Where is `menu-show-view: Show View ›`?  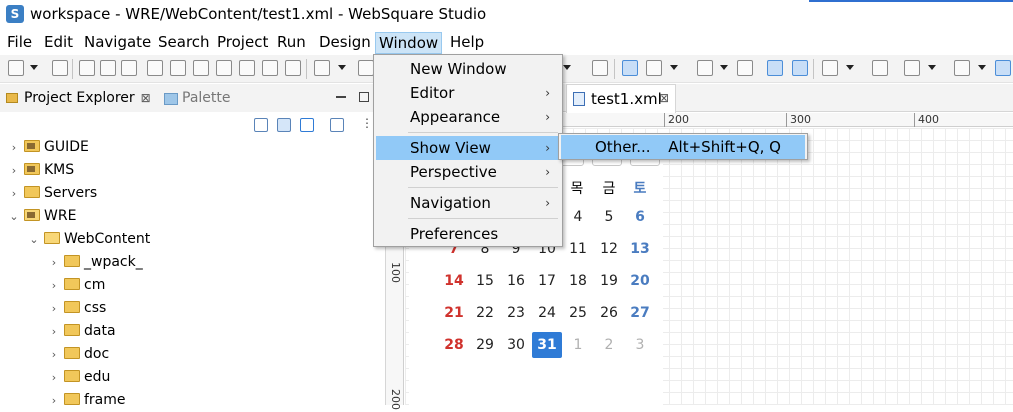 menu-show-view: Show View › is located at coordinates (468, 148).